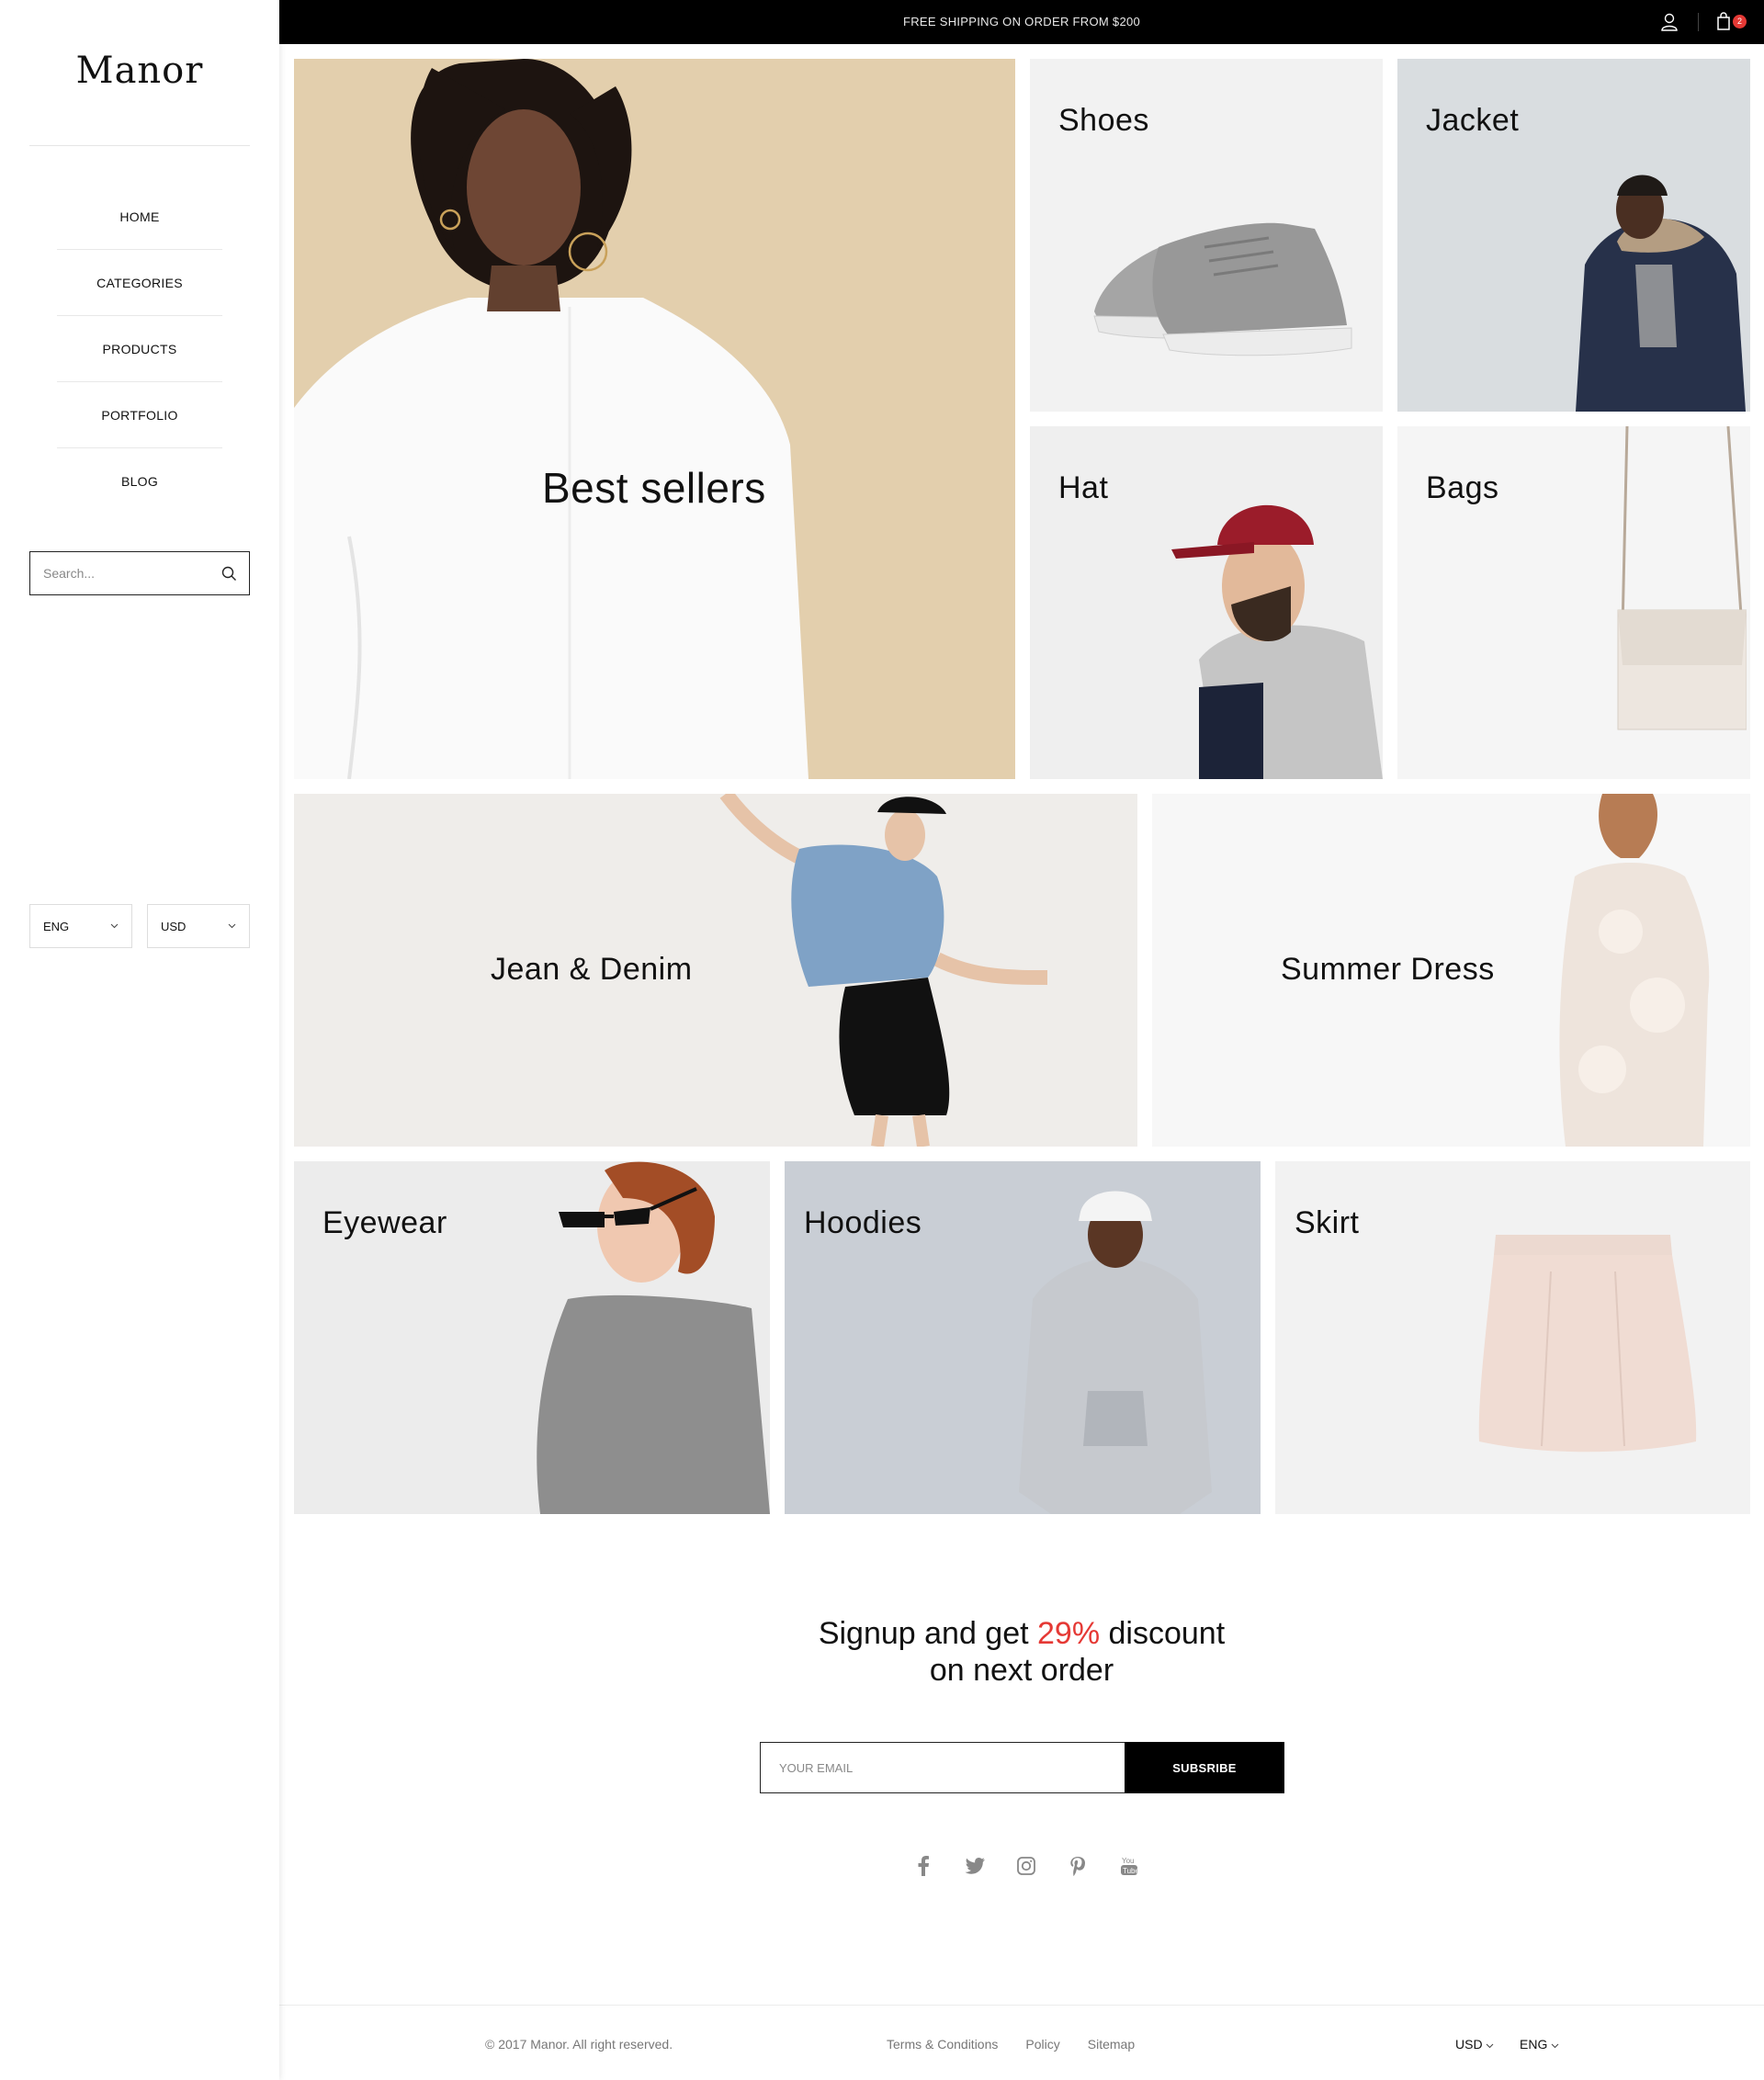  I want to click on signup-text: Signup and get, so click(928, 1633).